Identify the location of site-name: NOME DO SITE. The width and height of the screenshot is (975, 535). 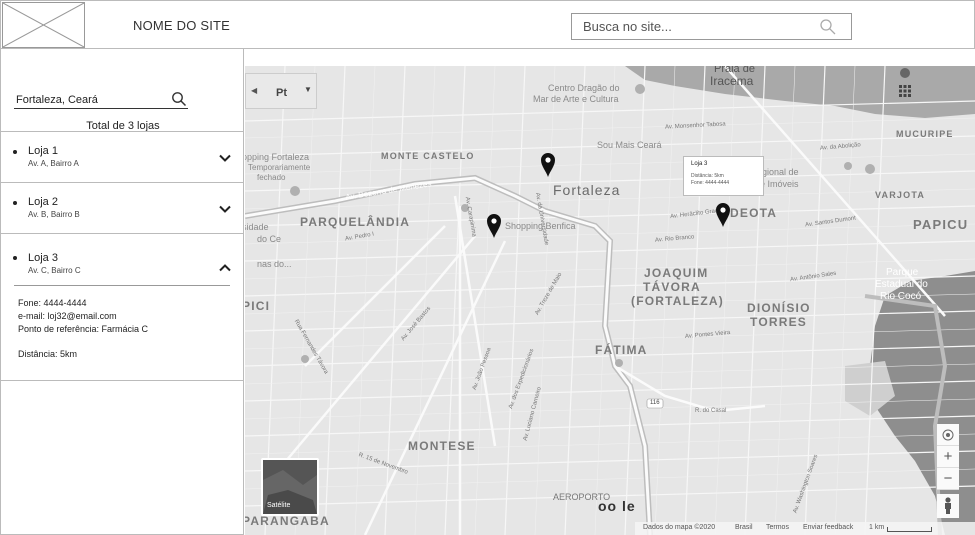
(181, 25).